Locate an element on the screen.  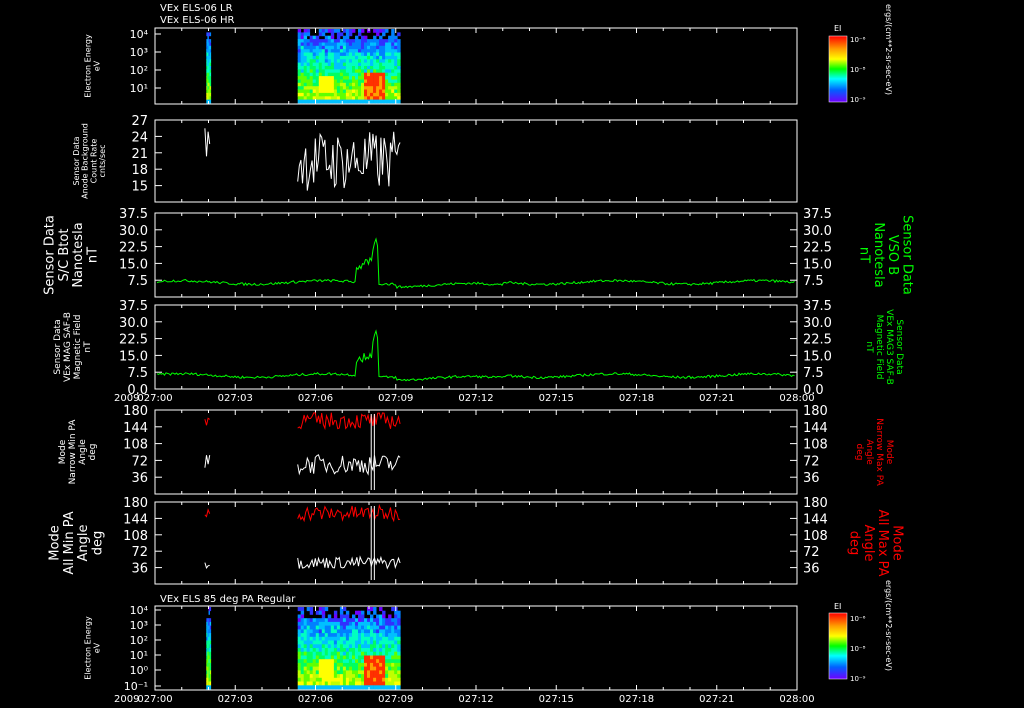
panel-spectrogram-top is located at coordinates (476, 66).